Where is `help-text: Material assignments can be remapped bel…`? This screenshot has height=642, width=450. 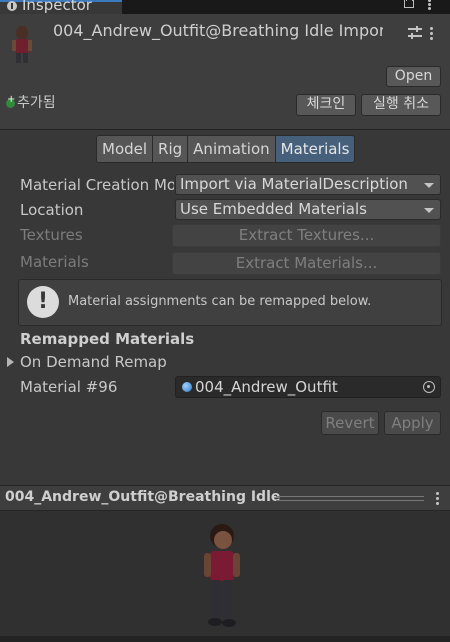 help-text: Material assignments can be remapped bel… is located at coordinates (220, 301).